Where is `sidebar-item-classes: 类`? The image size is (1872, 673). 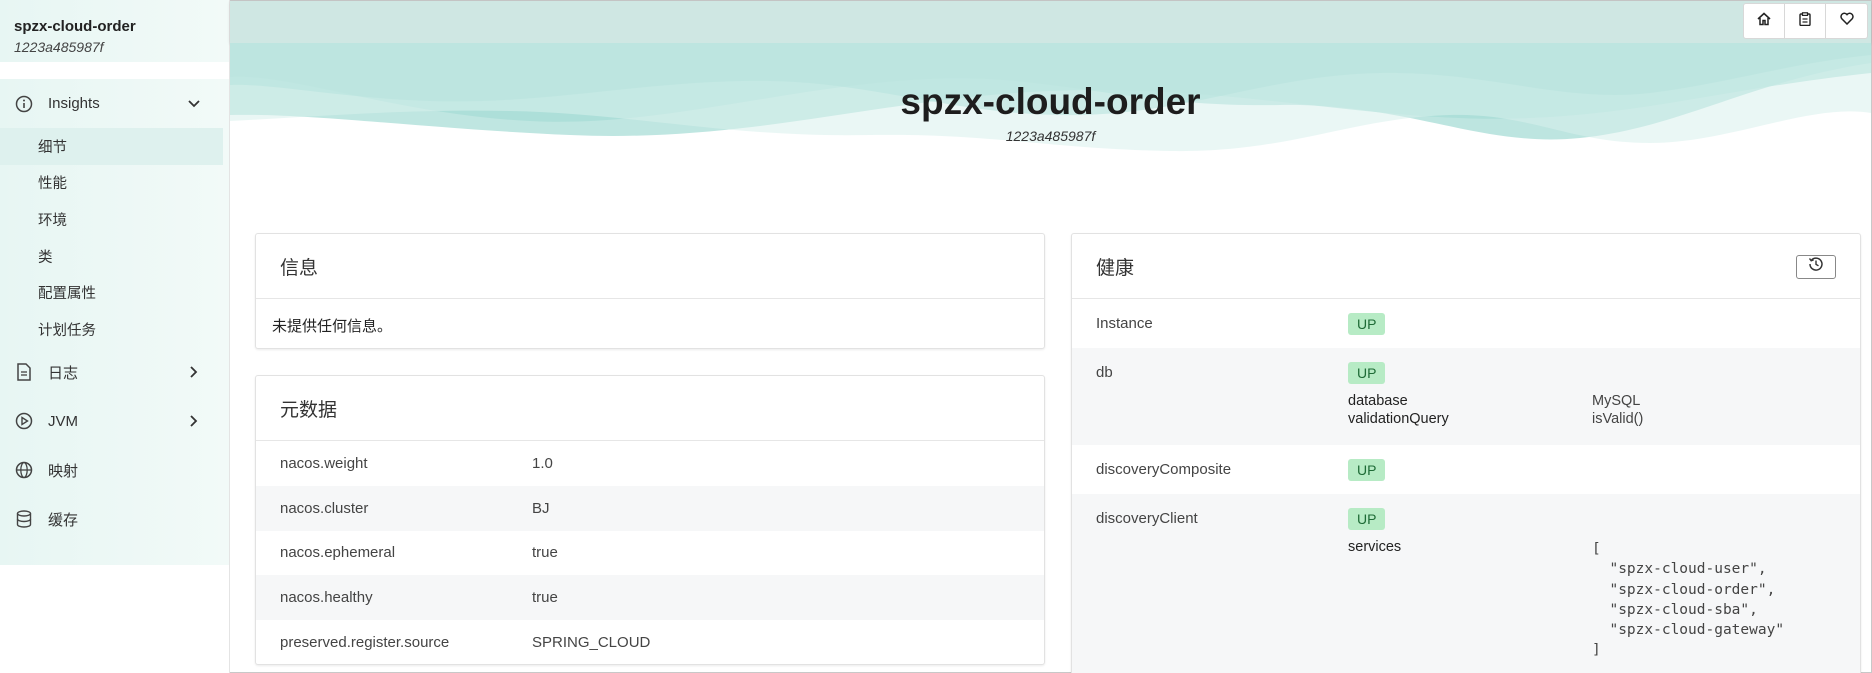 sidebar-item-classes: 类 is located at coordinates (114, 256).